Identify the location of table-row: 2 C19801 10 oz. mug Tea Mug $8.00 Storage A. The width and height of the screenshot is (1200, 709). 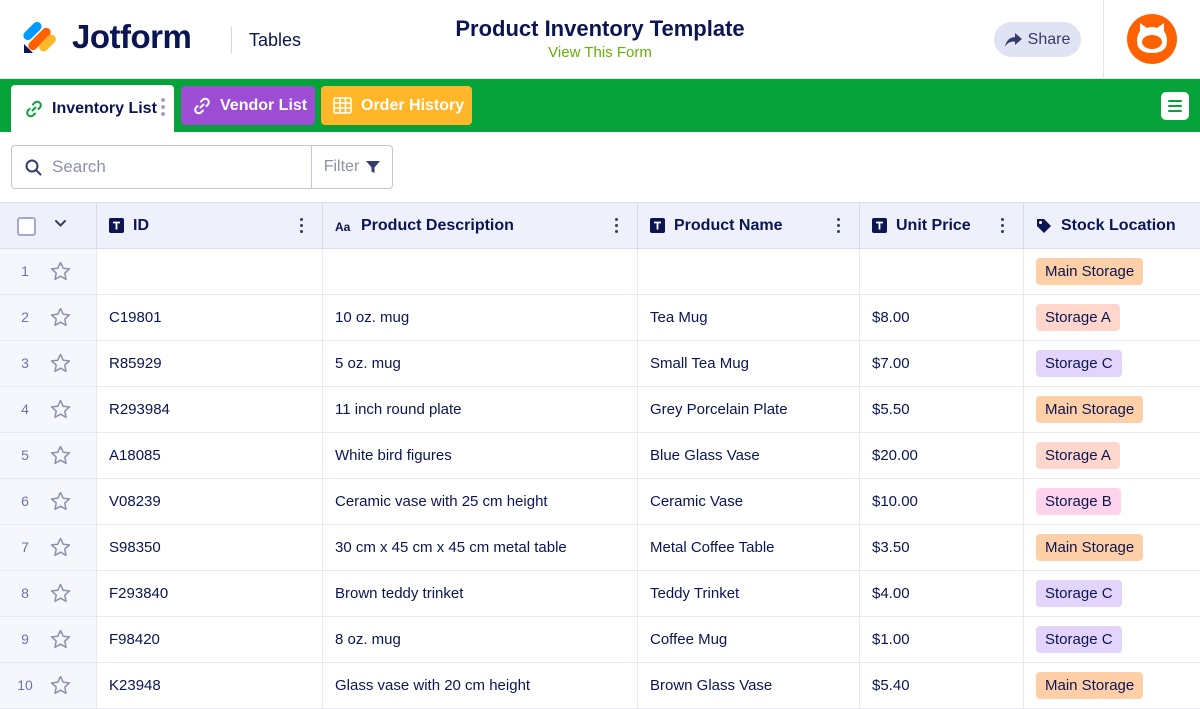
(600, 318).